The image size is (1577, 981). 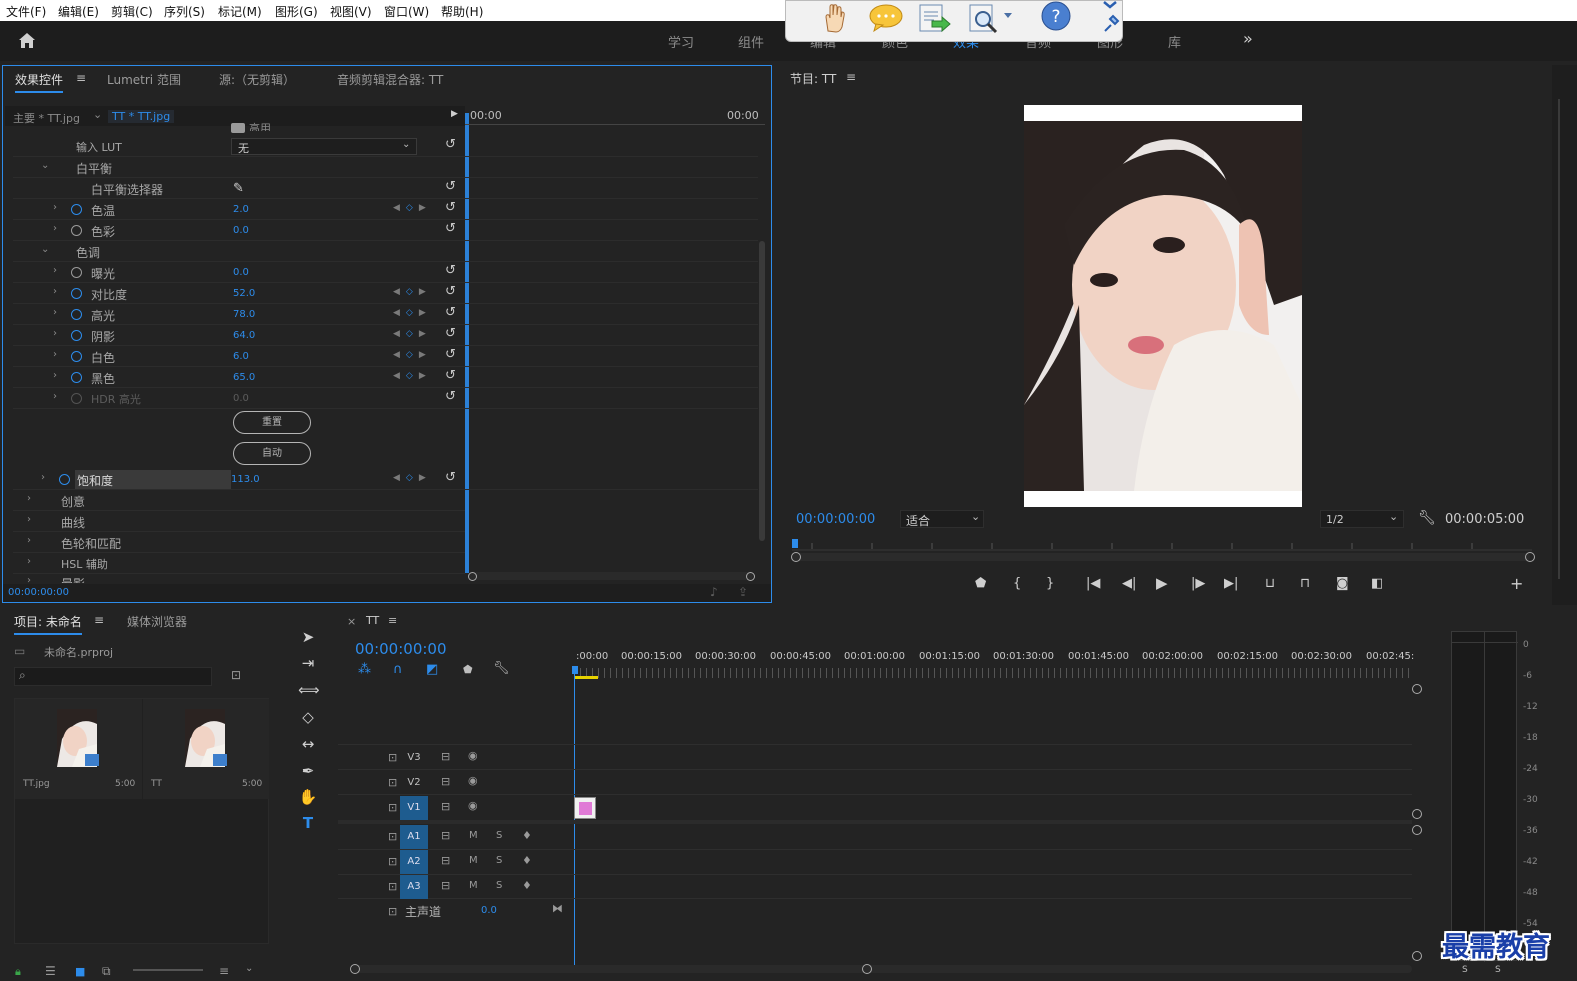 I want to click on lock-icon: 🔒︎, so click(x=18, y=972).